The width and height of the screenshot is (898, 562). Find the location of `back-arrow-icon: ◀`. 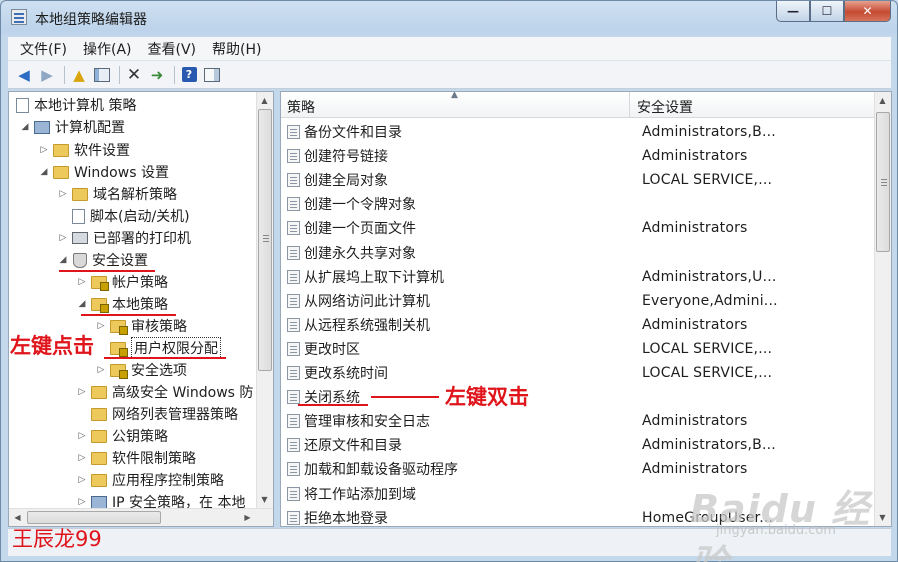

back-arrow-icon: ◀ is located at coordinates (24, 75).